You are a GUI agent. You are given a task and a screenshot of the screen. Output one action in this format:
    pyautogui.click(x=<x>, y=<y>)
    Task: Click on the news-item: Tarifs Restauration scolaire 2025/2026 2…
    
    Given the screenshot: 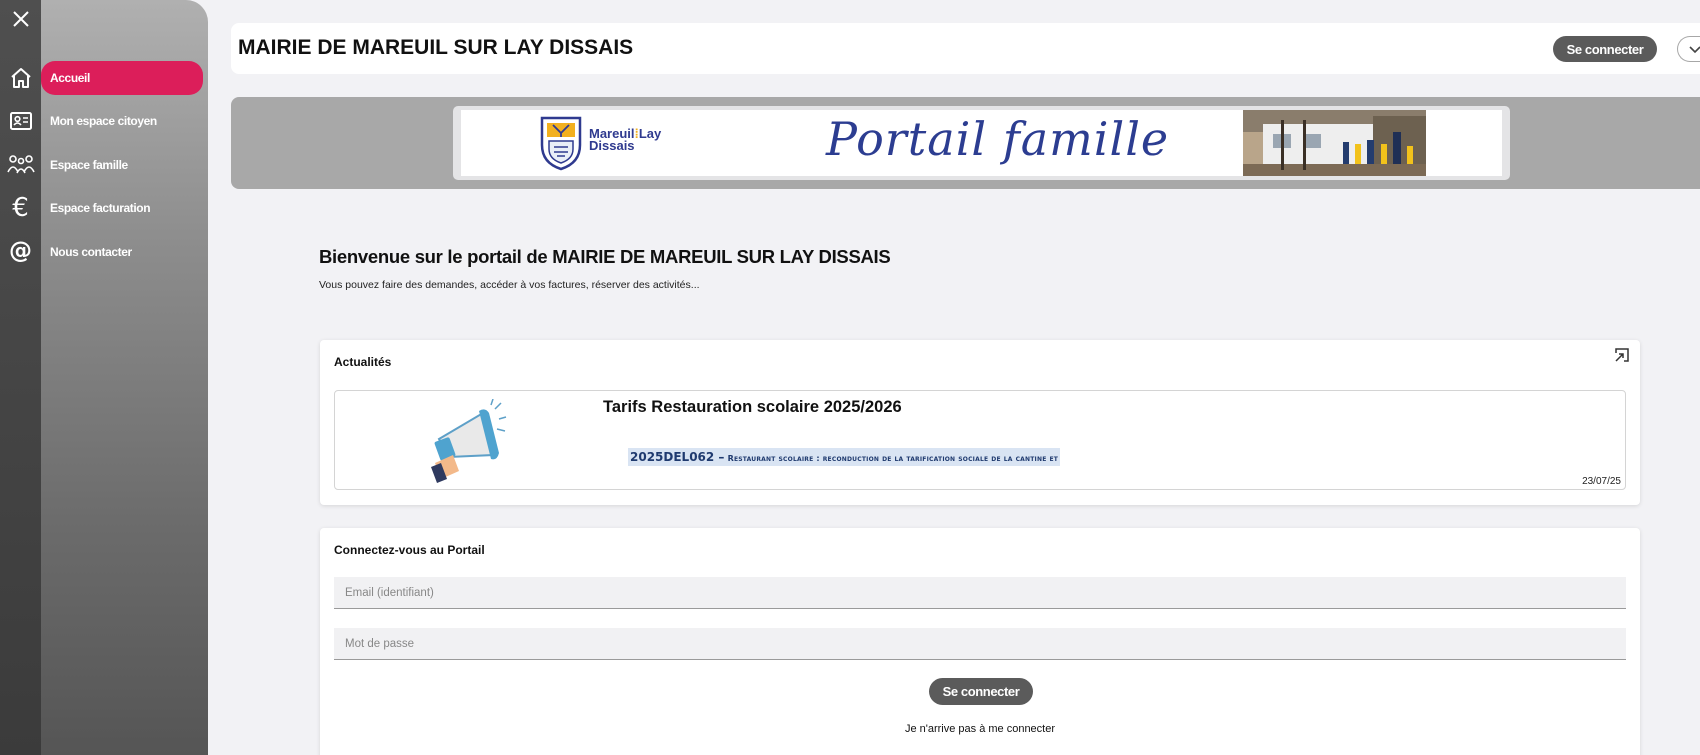 What is the action you would take?
    pyautogui.click(x=980, y=440)
    